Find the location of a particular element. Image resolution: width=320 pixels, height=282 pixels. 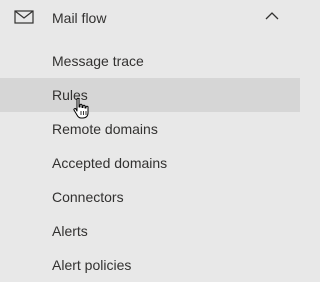

nav-item-label: Connectors is located at coordinates (88, 197).